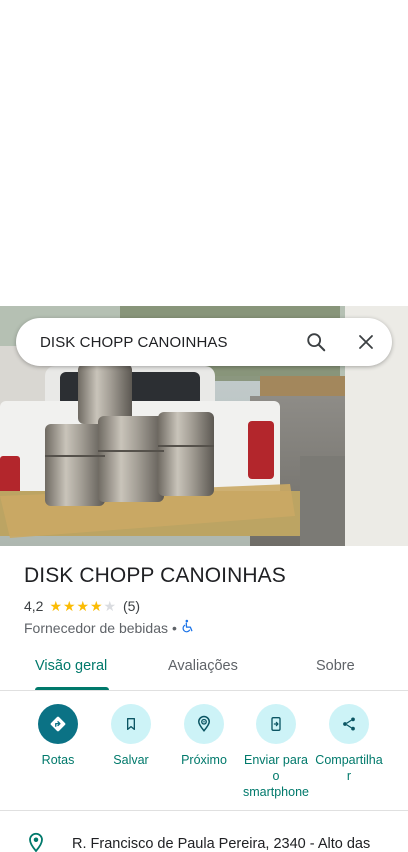 Image resolution: width=408 pixels, height=852 pixels. Describe the element at coordinates (71, 666) in the screenshot. I see `tab-overview: Visão geral` at that location.